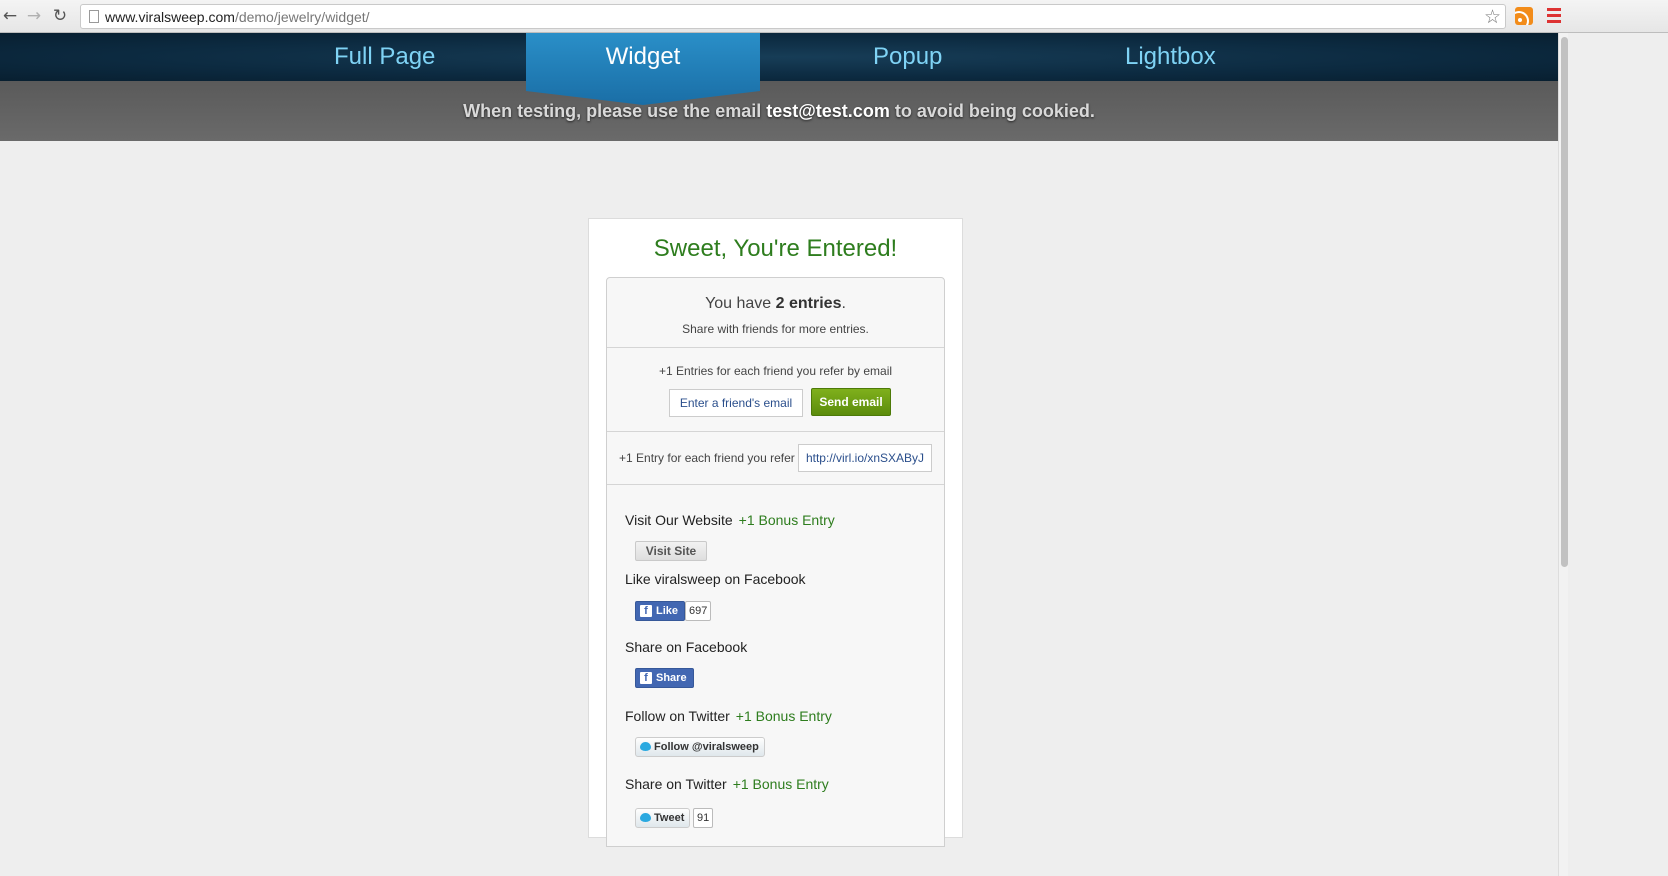  I want to click on action-share-facebook: Share on Facebook, so click(686, 647).